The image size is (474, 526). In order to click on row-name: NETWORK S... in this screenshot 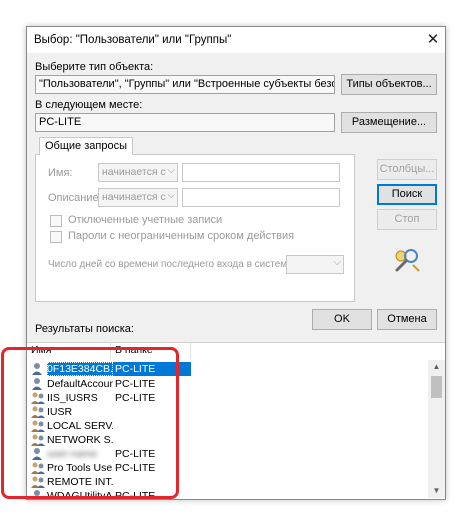, I will do `click(80, 440)`.